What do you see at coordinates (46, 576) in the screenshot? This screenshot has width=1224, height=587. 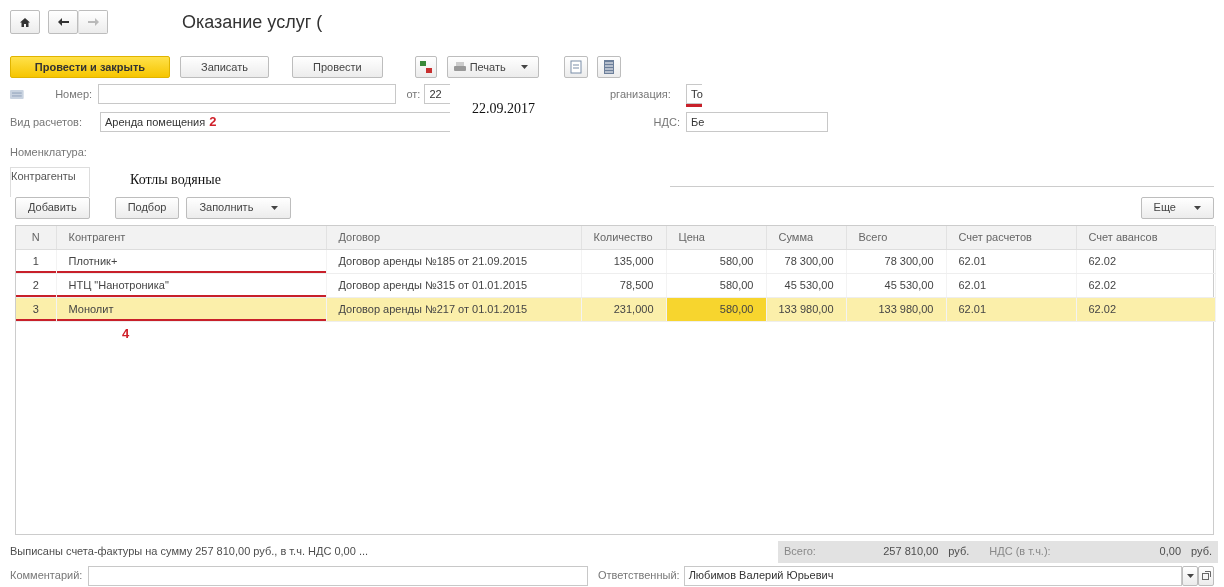 I see `field-label: Комментарий:` at bounding box center [46, 576].